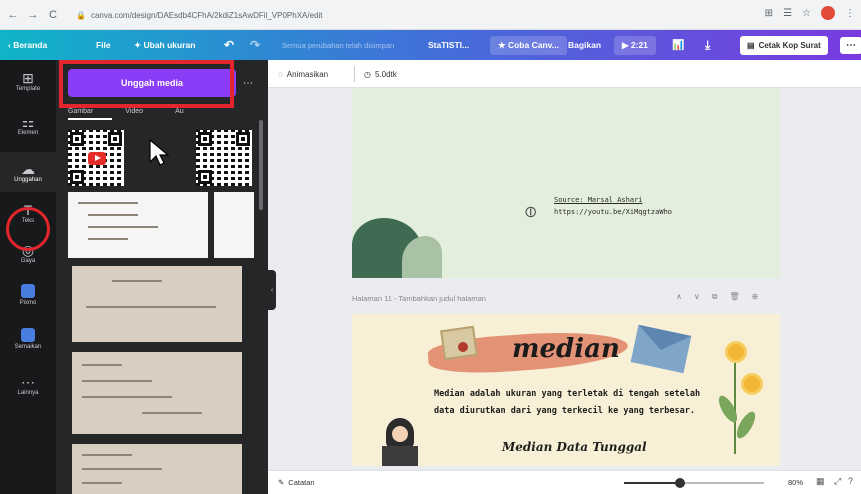 The image size is (861, 494). Describe the element at coordinates (564, 74) in the screenshot. I see `editor-toolbar: ◌ Animasikan ◷ 5.0dtk` at that location.